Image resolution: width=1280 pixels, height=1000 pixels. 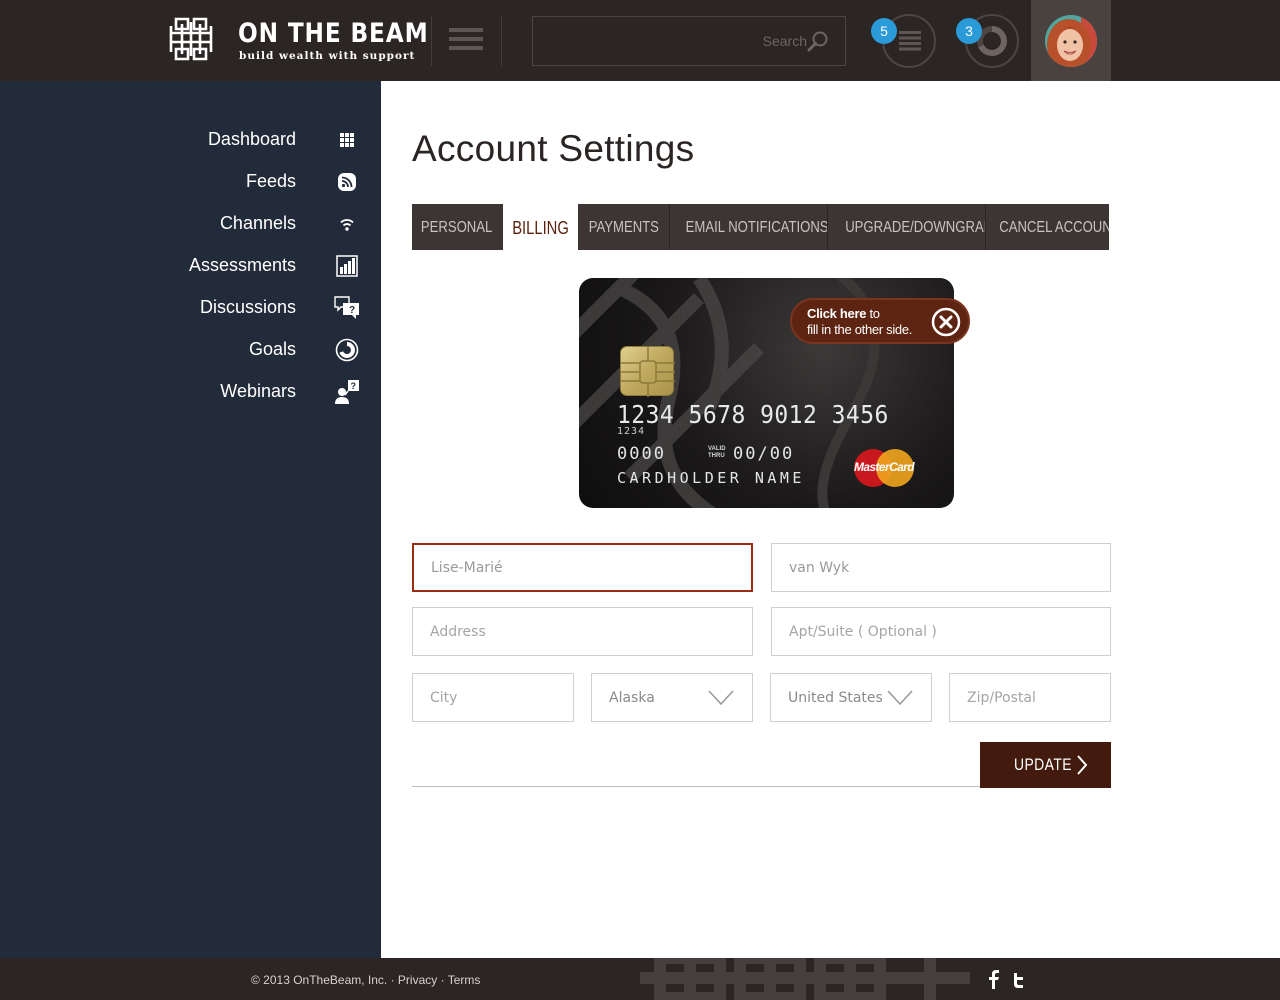 I want to click on tooltip-bold: Click here, so click(x=837, y=313).